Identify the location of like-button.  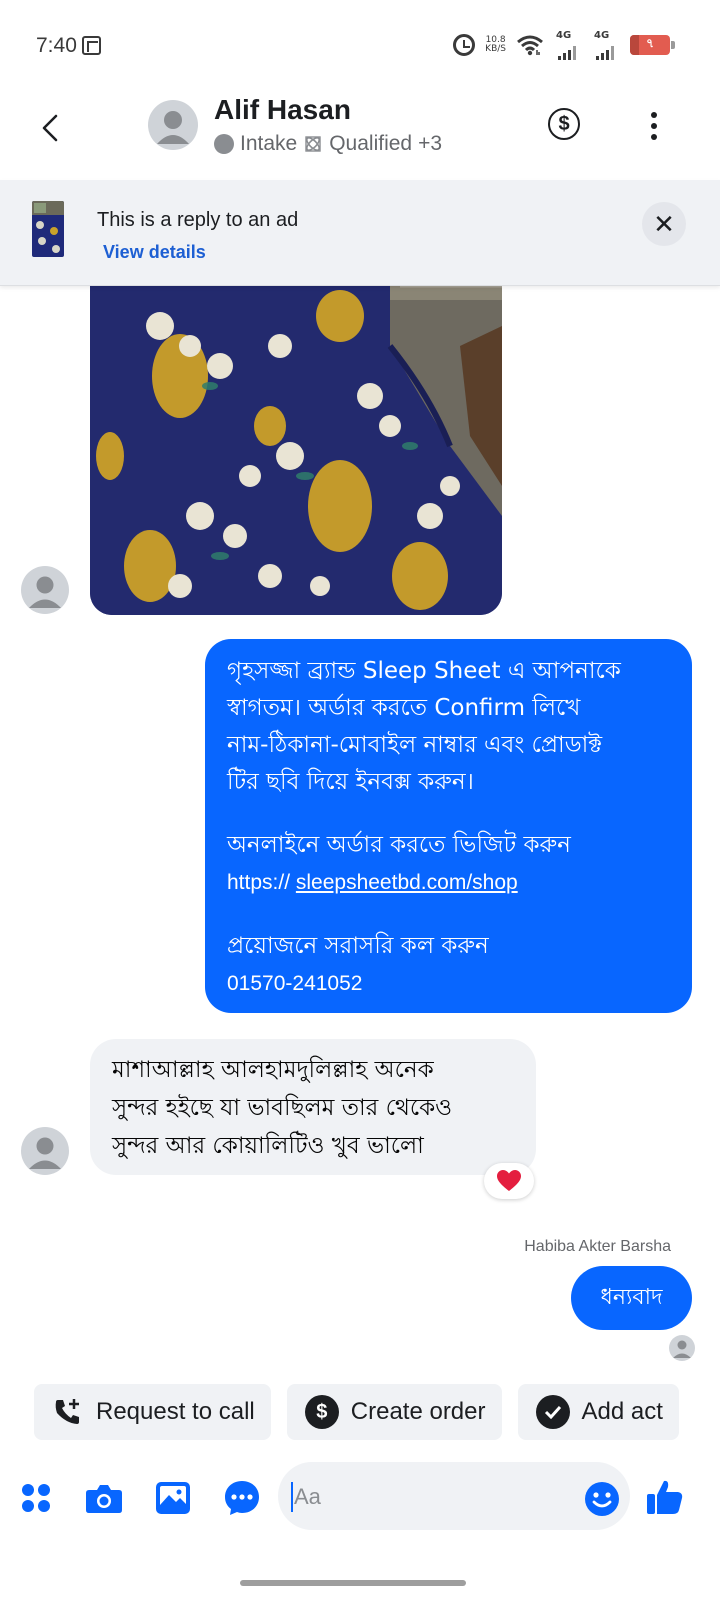
(665, 1499).